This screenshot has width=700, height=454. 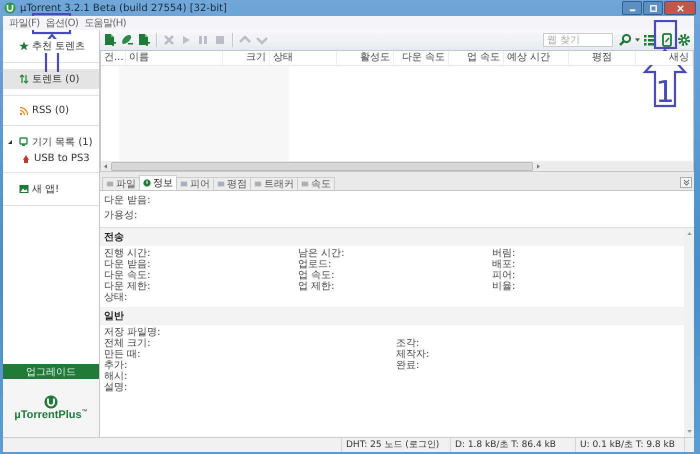 I want to click on column-header: 다운 속도, so click(x=421, y=58).